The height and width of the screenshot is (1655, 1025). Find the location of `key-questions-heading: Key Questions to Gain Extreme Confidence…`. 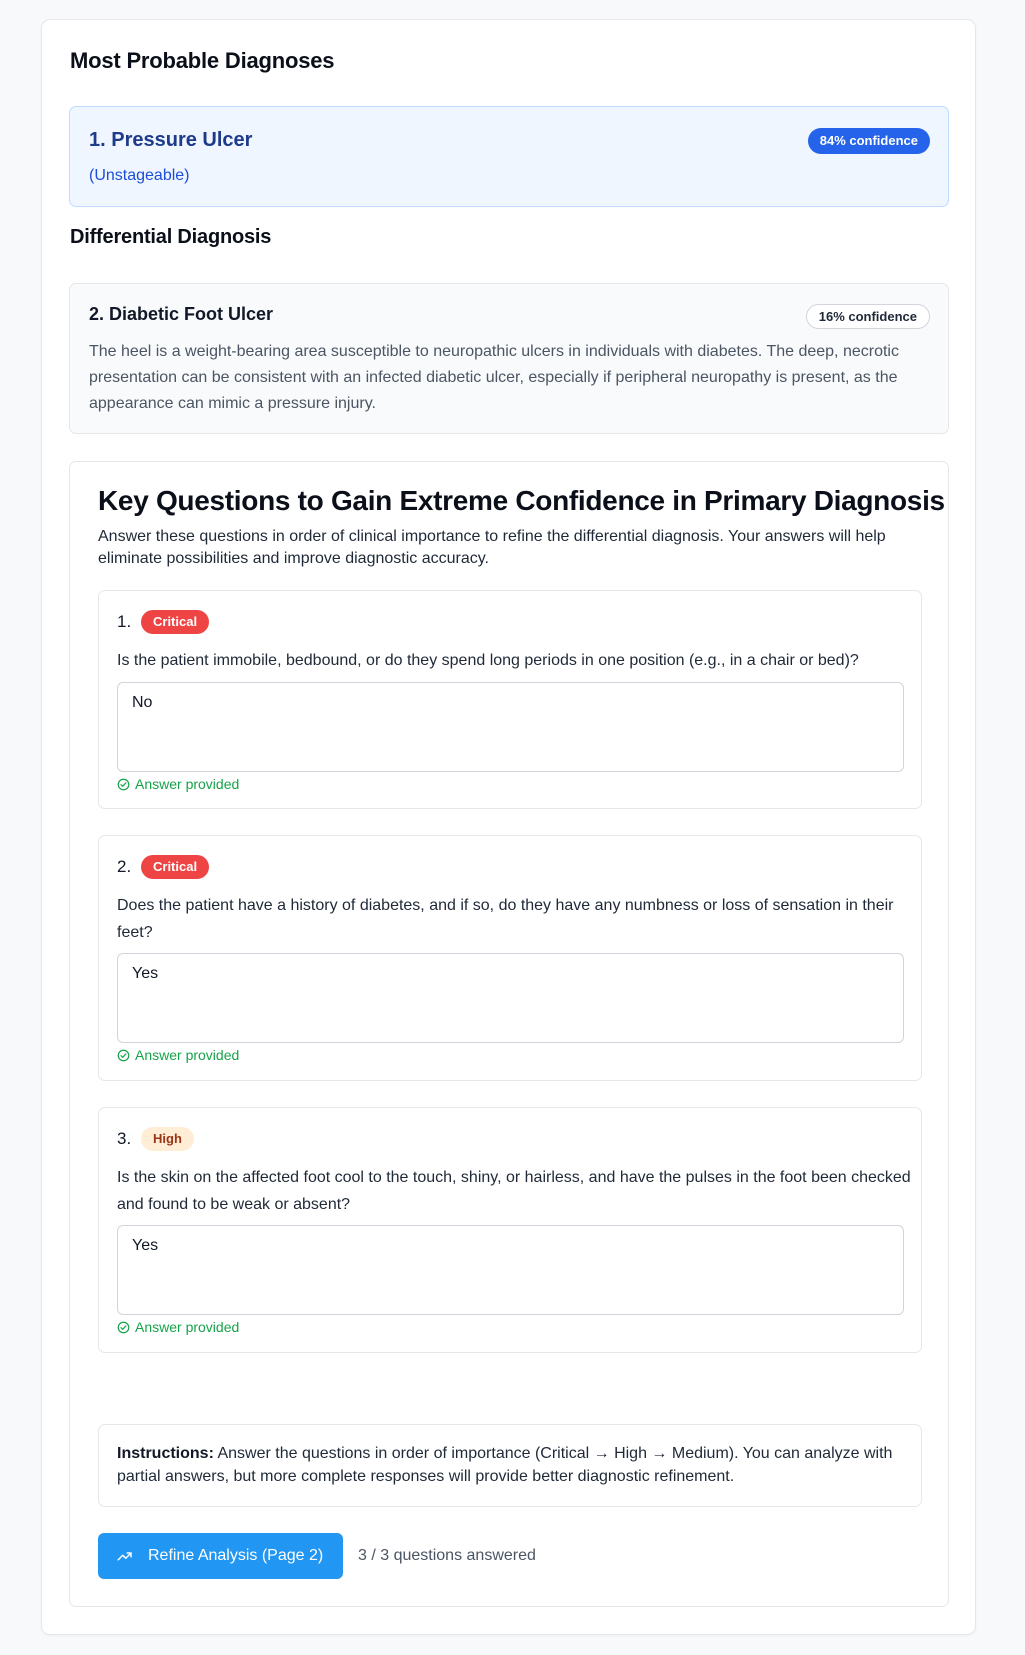

key-questions-heading: Key Questions to Gain Extreme Confidence… is located at coordinates (521, 500).